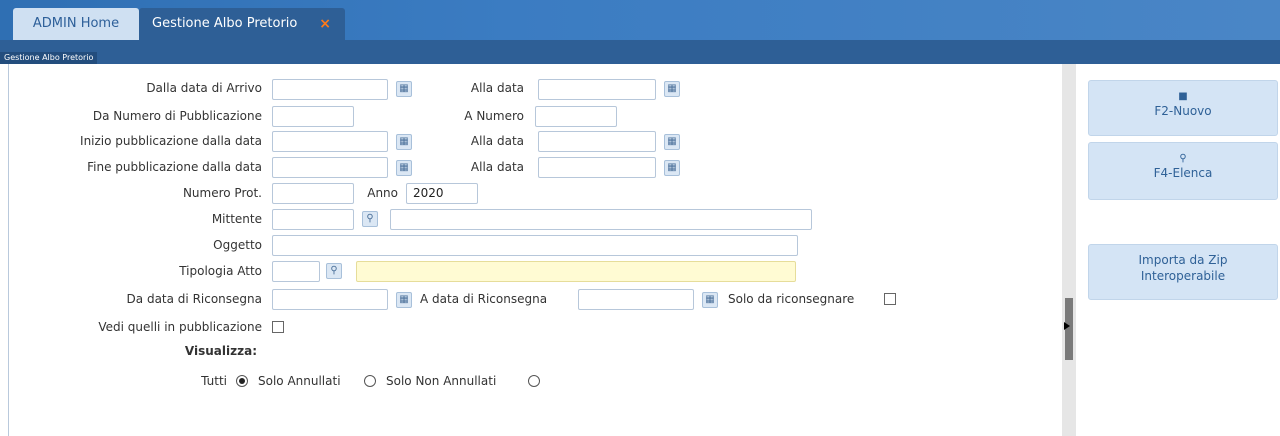 The image size is (1280, 436). I want to click on document-icon: ■, so click(1183, 96).